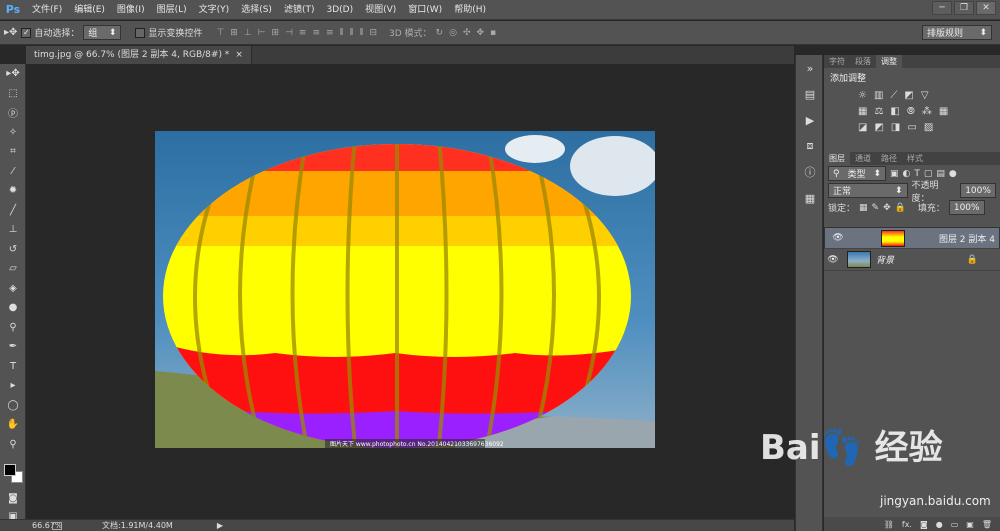 The height and width of the screenshot is (531, 1000). I want to click on actions-panel-icon: ▶, so click(810, 120).